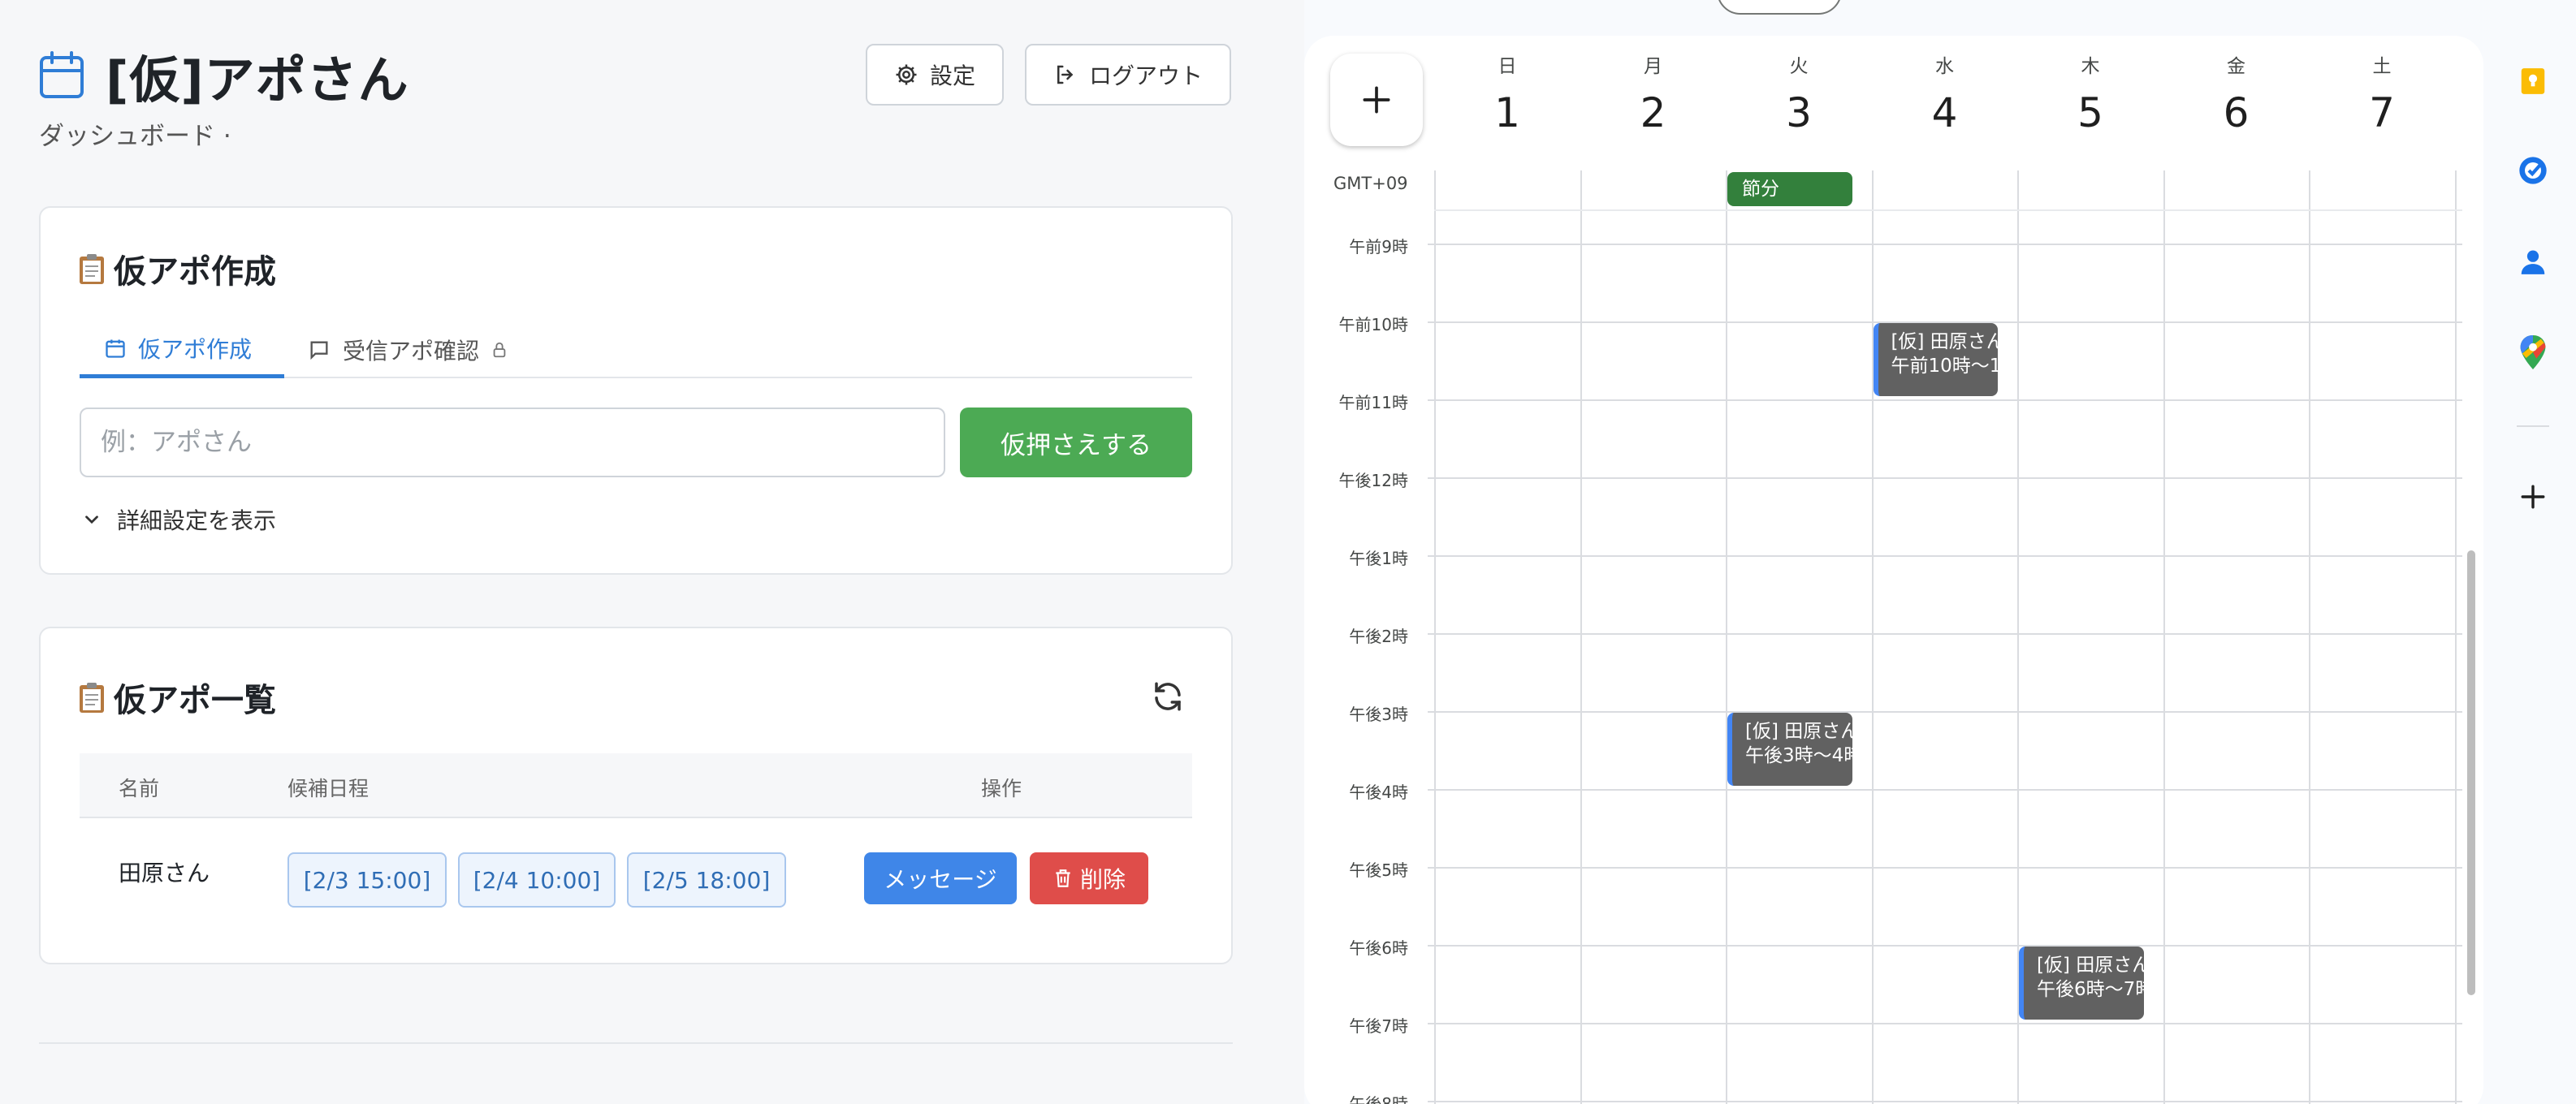 The height and width of the screenshot is (1104, 2576). What do you see at coordinates (2237, 112) in the screenshot?
I see `day-number: 6` at bounding box center [2237, 112].